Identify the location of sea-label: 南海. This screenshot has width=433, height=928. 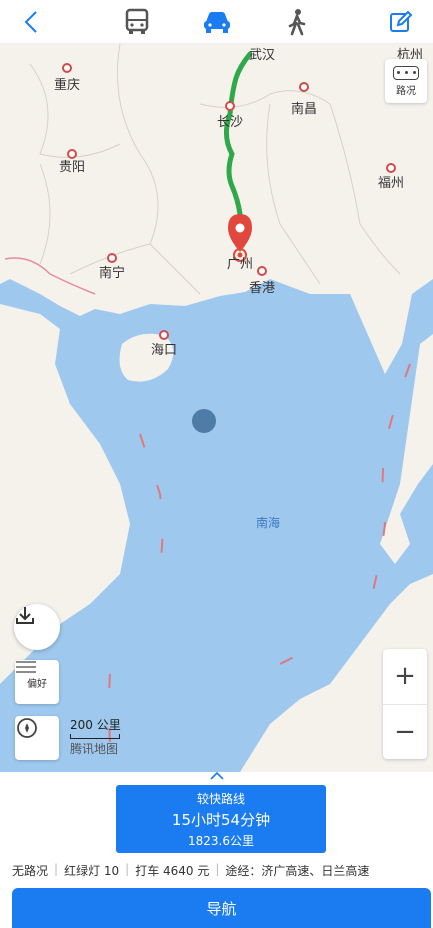
(268, 523).